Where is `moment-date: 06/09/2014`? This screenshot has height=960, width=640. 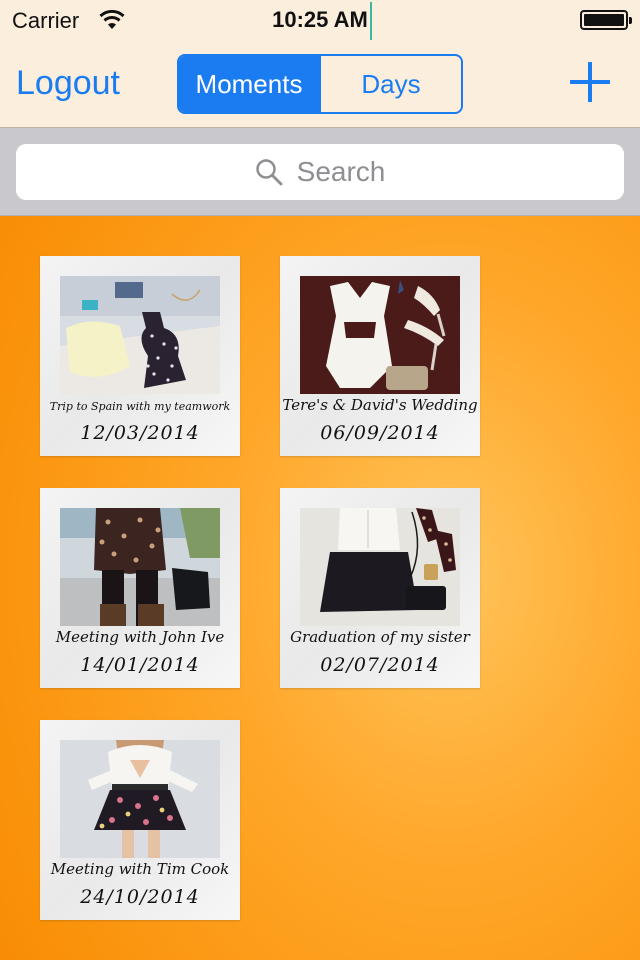
moment-date: 06/09/2014 is located at coordinates (380, 433).